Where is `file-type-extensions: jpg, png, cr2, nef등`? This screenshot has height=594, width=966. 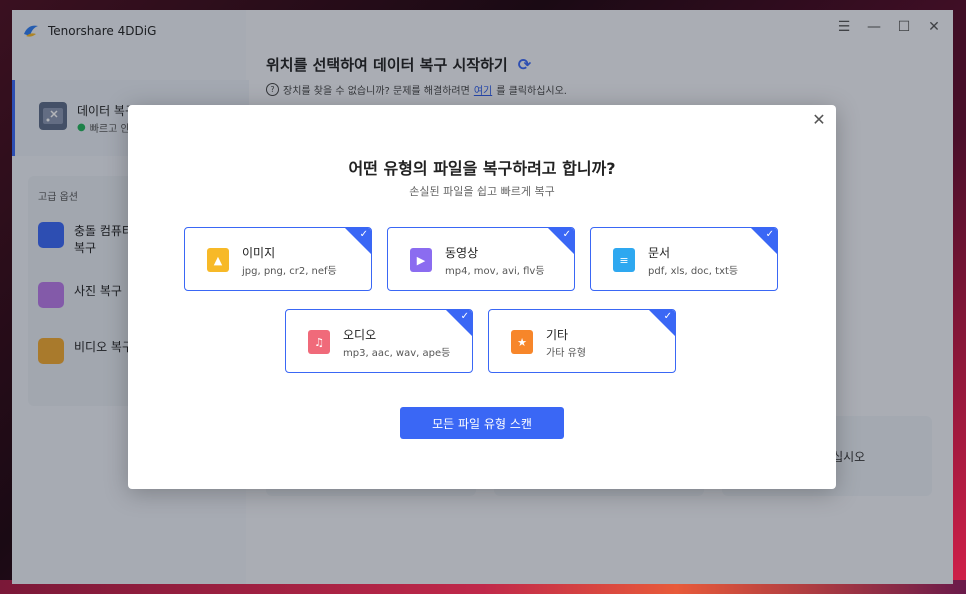 file-type-extensions: jpg, png, cr2, nef등 is located at coordinates (289, 271).